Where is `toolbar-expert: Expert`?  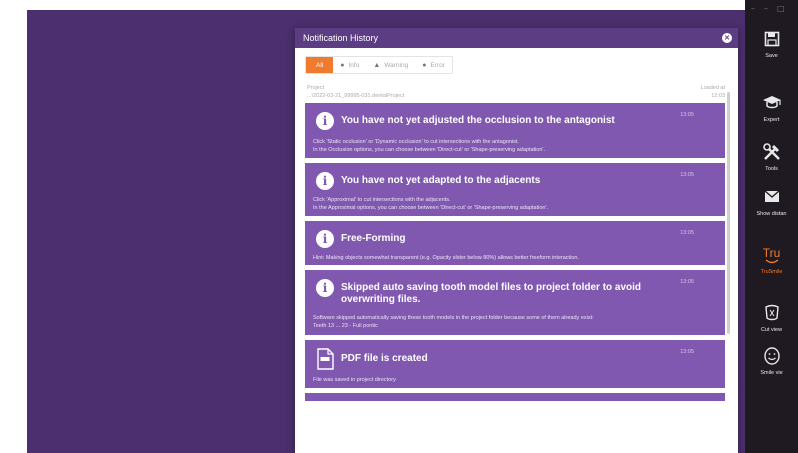 toolbar-expert: Expert is located at coordinates (771, 116).